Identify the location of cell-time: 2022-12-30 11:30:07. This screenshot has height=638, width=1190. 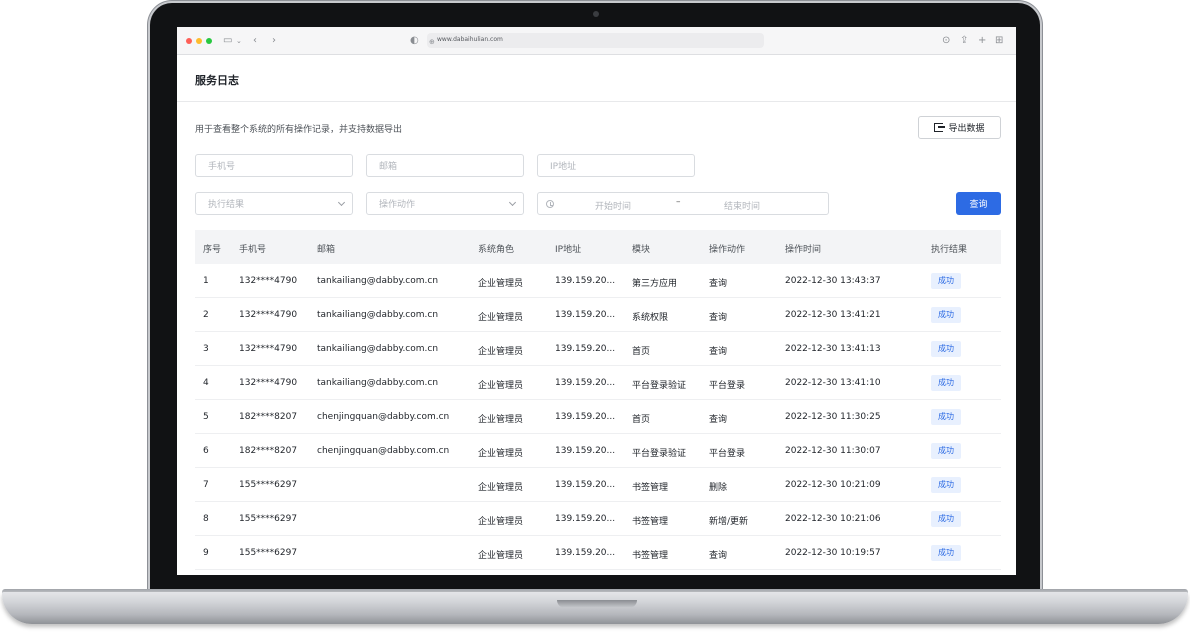
(833, 451).